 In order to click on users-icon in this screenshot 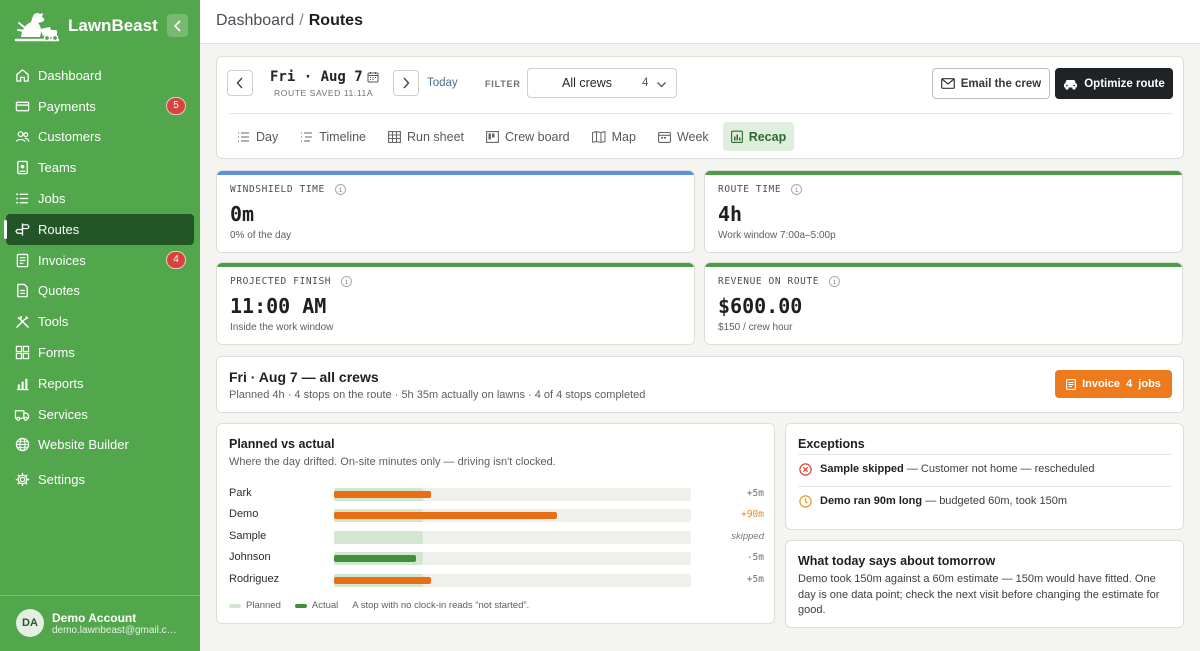, I will do `click(22, 137)`.